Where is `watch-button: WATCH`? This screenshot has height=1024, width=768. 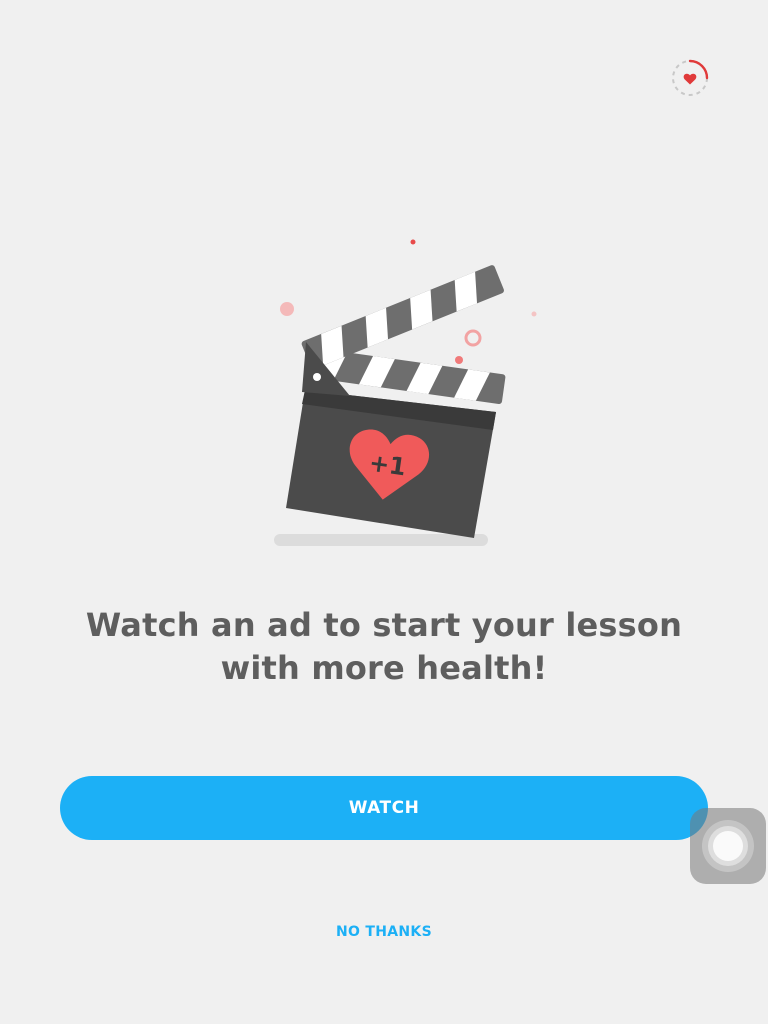 watch-button: WATCH is located at coordinates (384, 808).